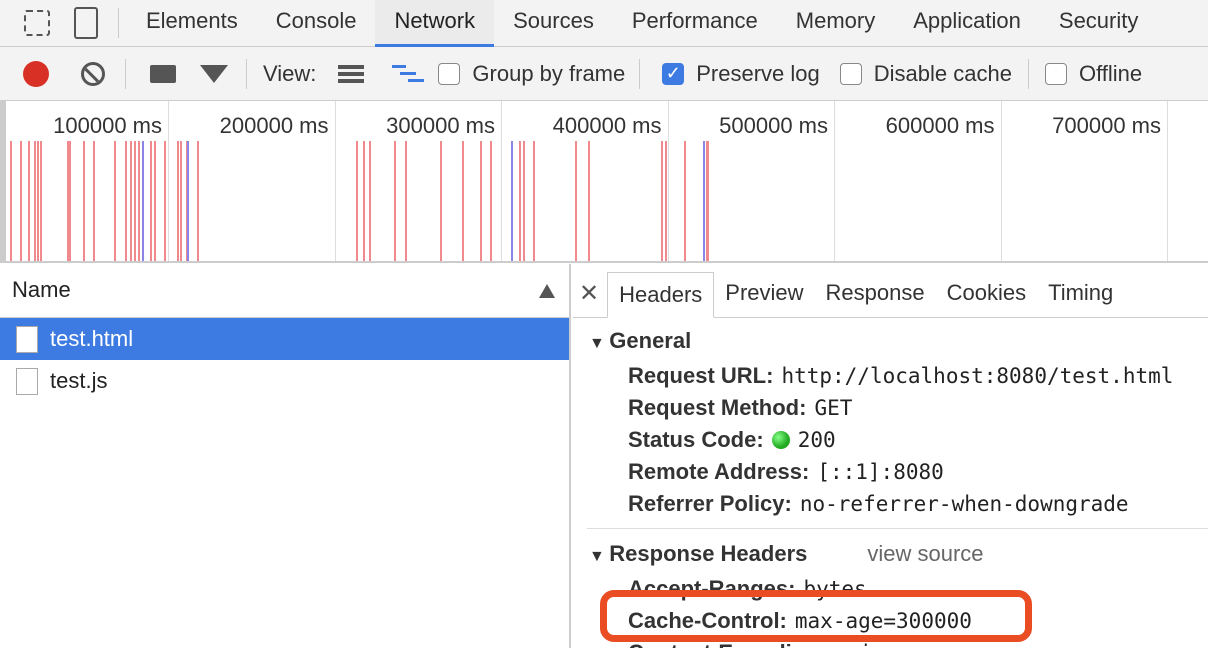  What do you see at coordinates (986, 294) in the screenshot?
I see `tab-cookies: Cookies` at bounding box center [986, 294].